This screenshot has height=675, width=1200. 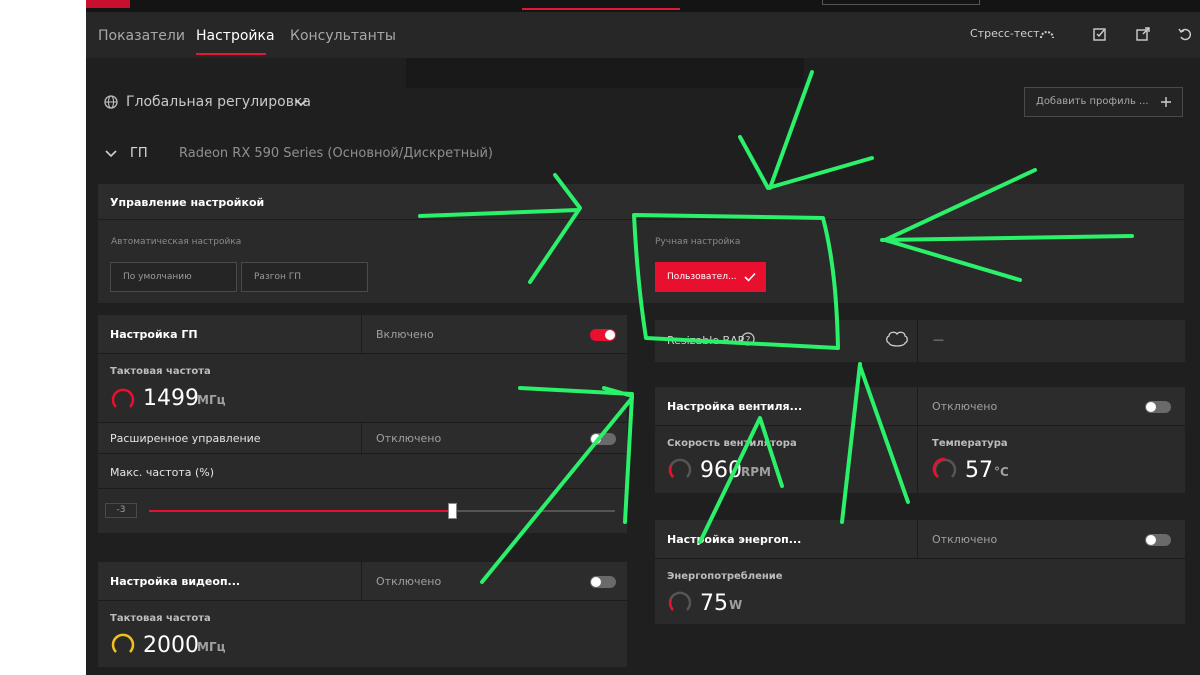 What do you see at coordinates (979, 470) in the screenshot?
I see `temperature-value: 57` at bounding box center [979, 470].